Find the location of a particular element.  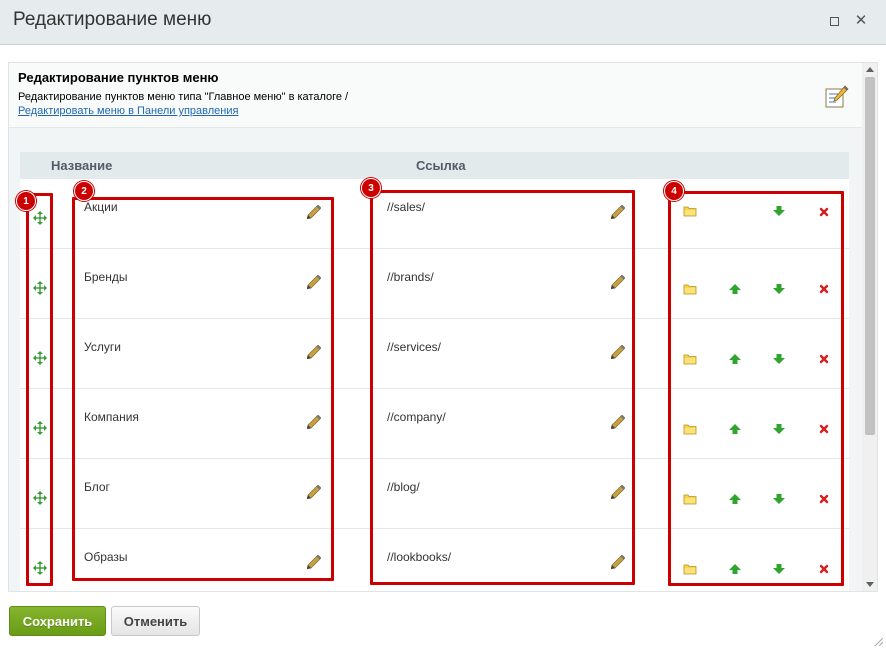

item-url: //lookbooks/ is located at coordinates (419, 557).